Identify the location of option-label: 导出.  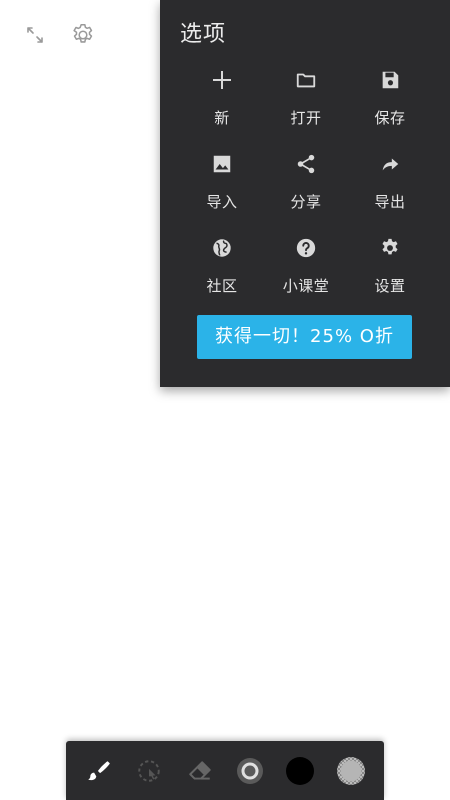
(390, 202).